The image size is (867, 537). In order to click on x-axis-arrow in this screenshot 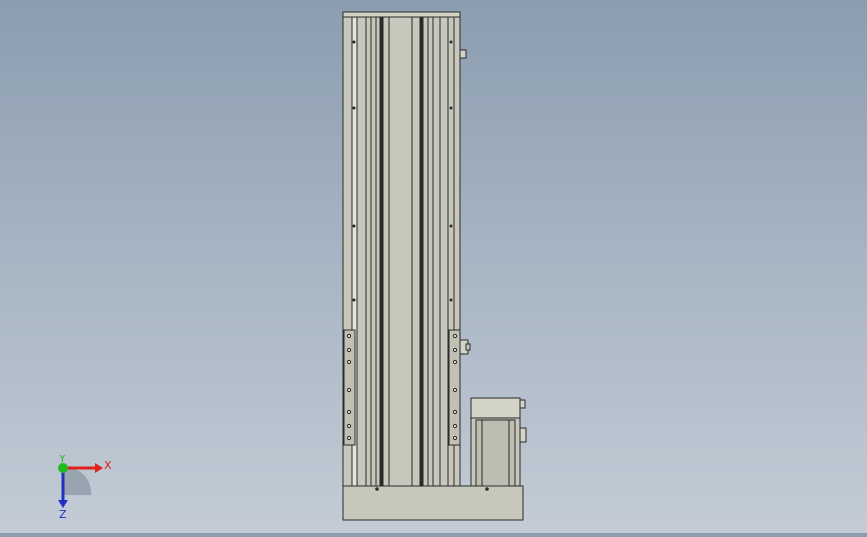, I will do `click(99, 468)`.